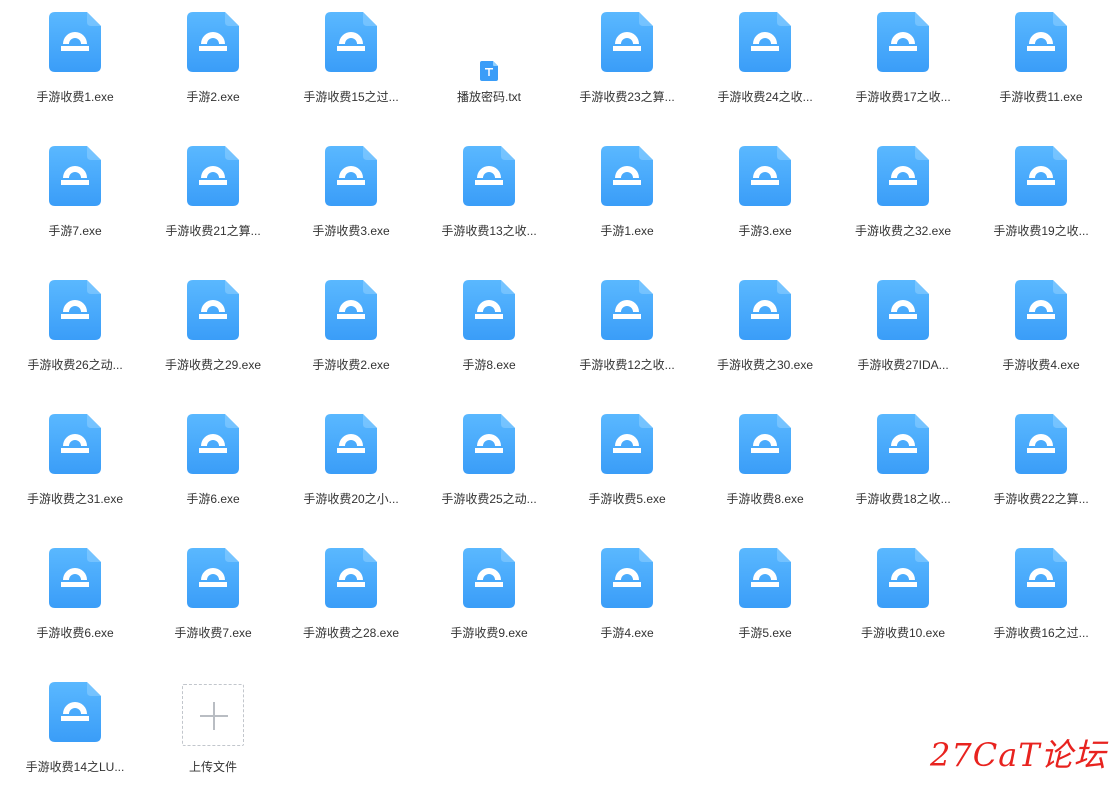 This screenshot has height=804, width=1109. Describe the element at coordinates (1041, 365) in the screenshot. I see `file-name: 手游收费4.exe` at that location.